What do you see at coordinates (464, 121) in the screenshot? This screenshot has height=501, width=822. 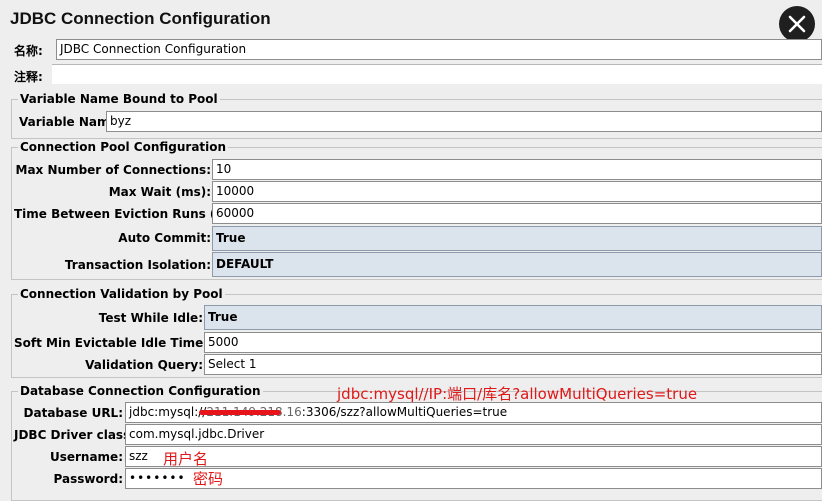 I see `variable-name-input: byz` at bounding box center [464, 121].